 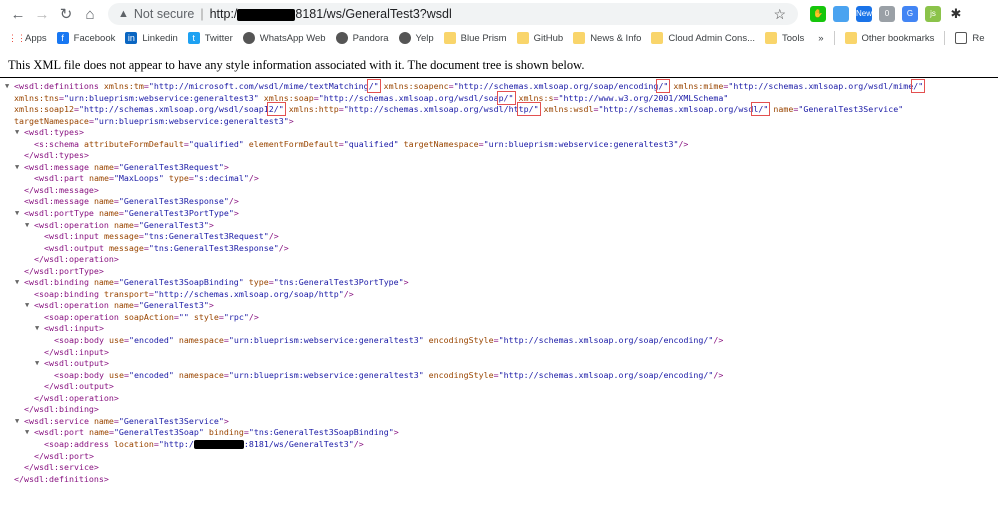 What do you see at coordinates (210, 38) in the screenshot?
I see `bookmark-twitter: t Twitter` at bounding box center [210, 38].